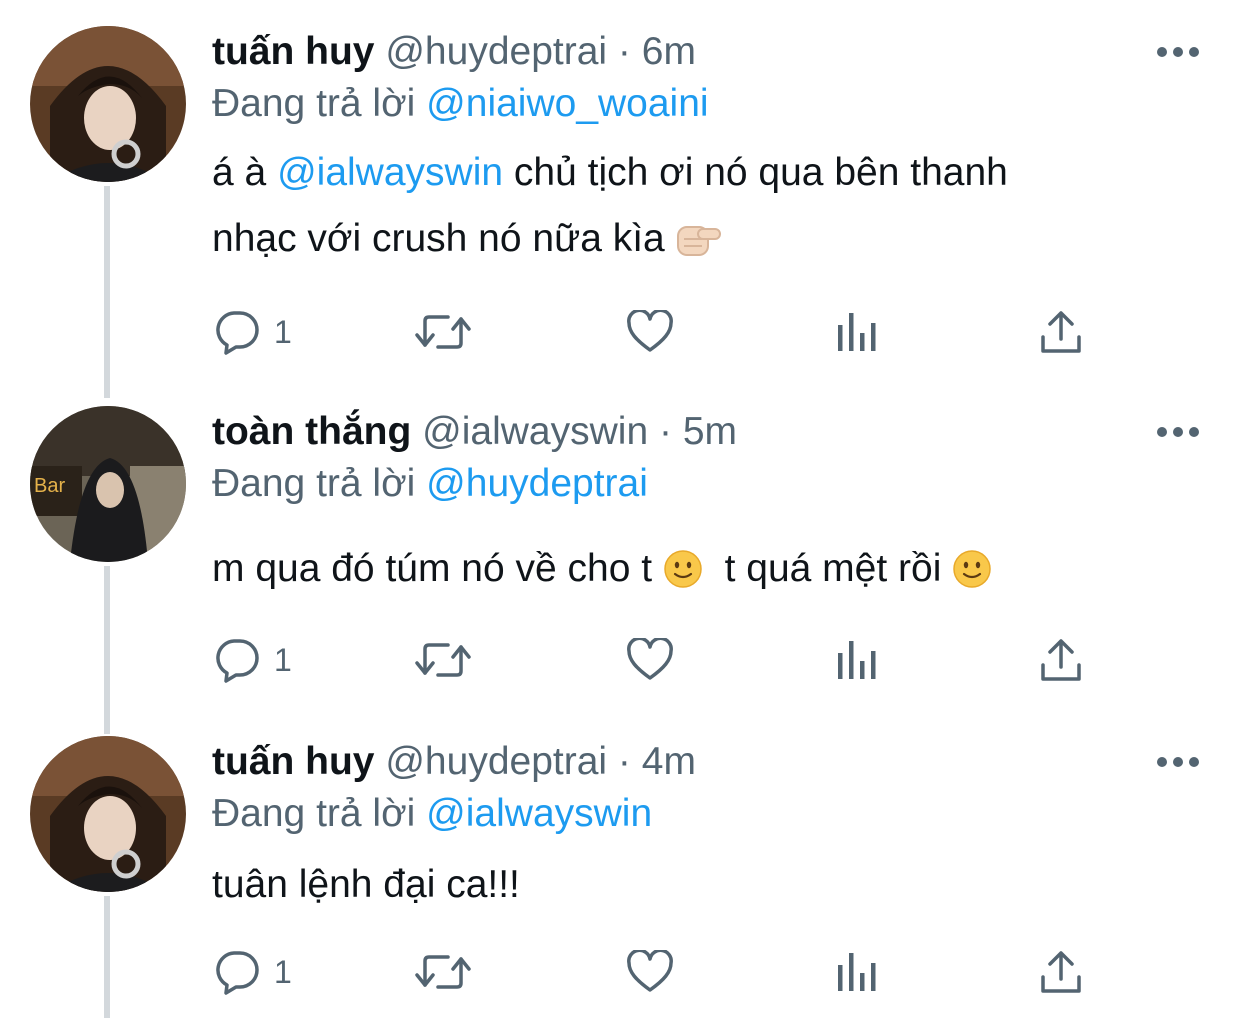 The width and height of the screenshot is (1242, 1018). What do you see at coordinates (692, 885) in the screenshot?
I see `tweet-text: tuân lệnh đại ca!!!` at bounding box center [692, 885].